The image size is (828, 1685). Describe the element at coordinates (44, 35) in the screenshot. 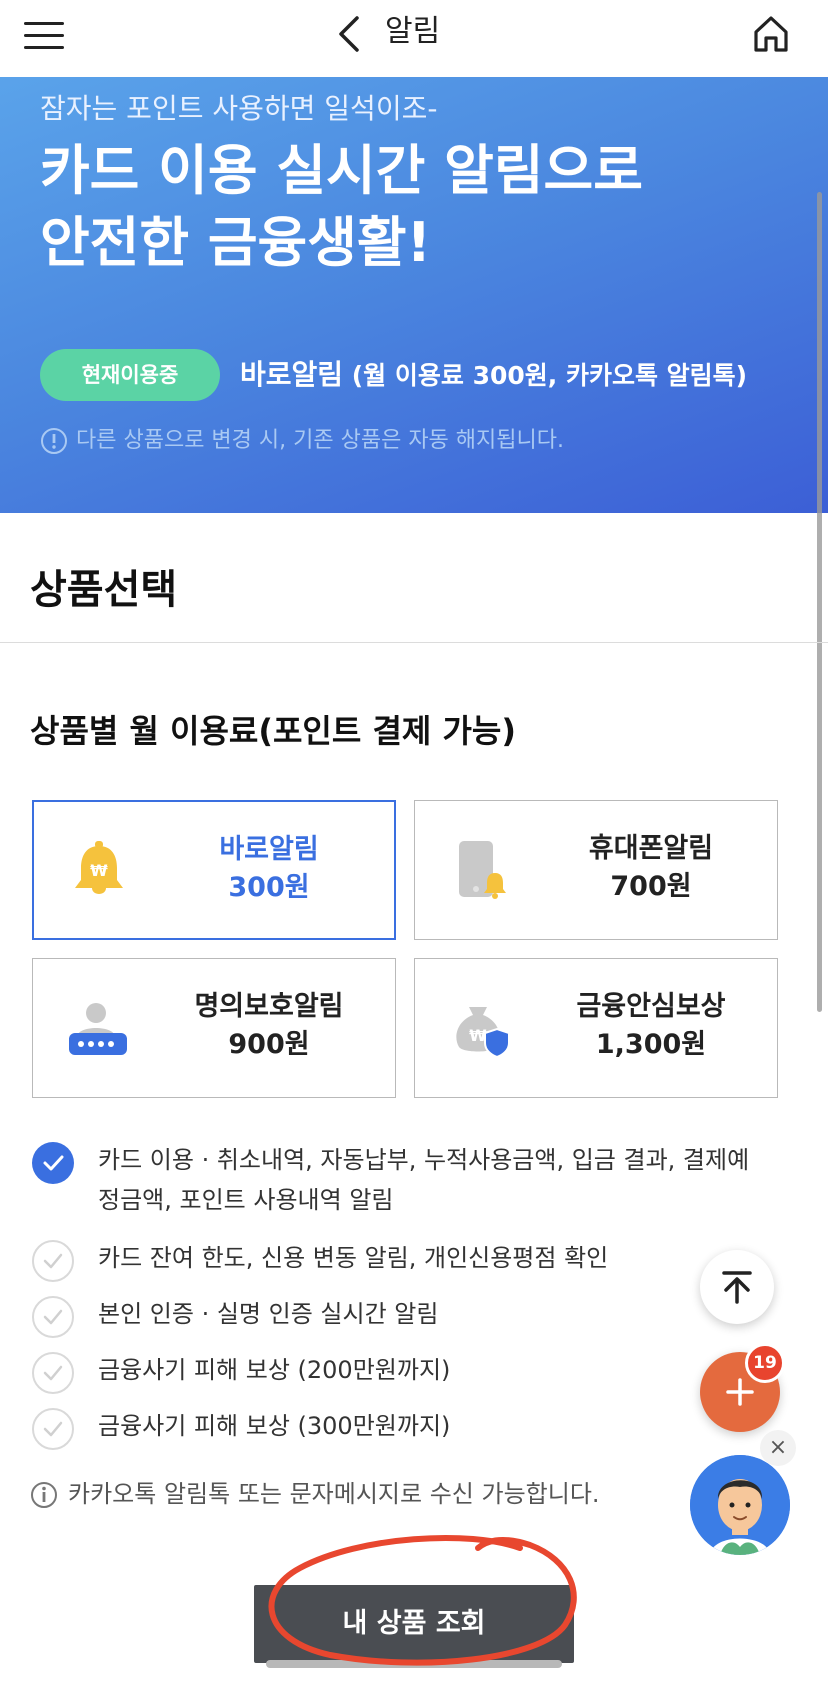

I see `hamburger-menu-icon` at that location.